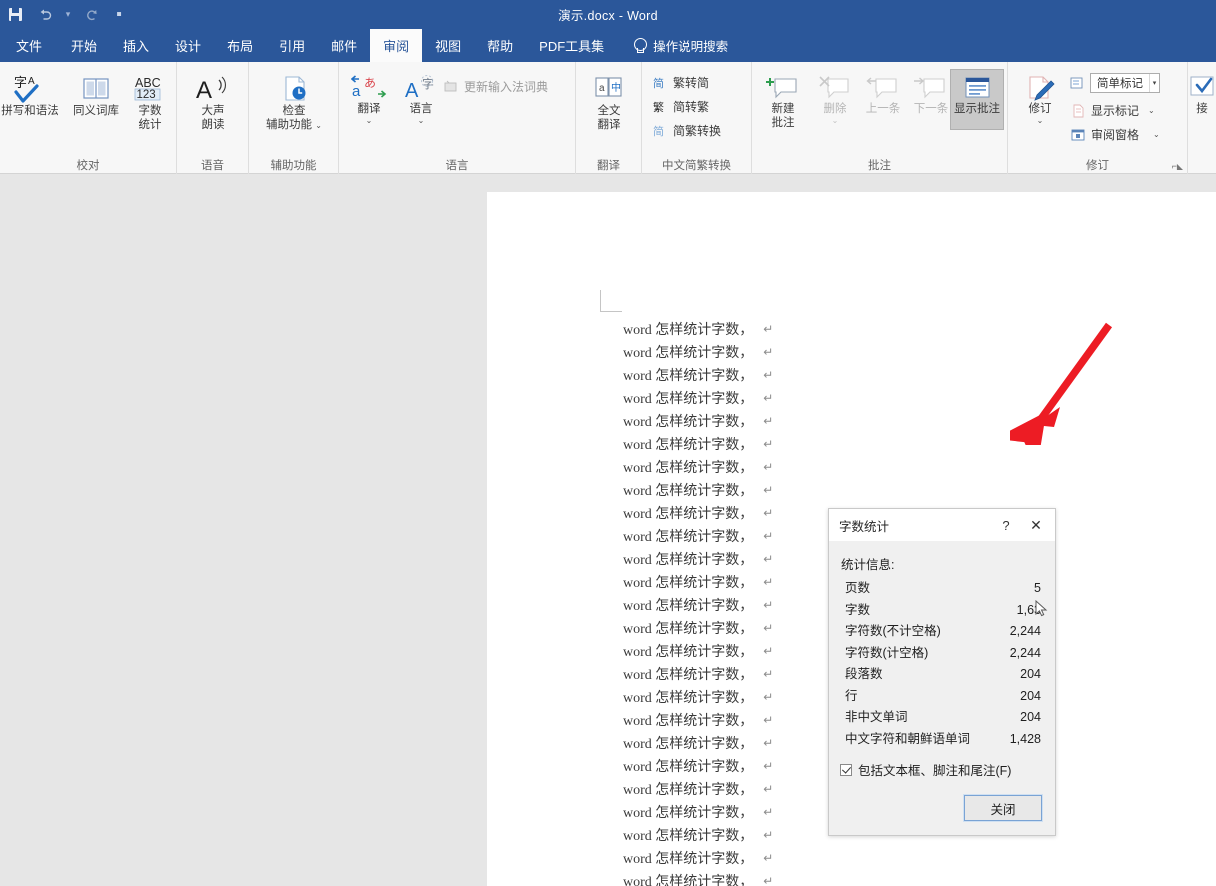 This screenshot has height=886, width=1216. What do you see at coordinates (1125, 83) in the screenshot?
I see `markup-view-combo: 简单标记 ▾` at bounding box center [1125, 83].